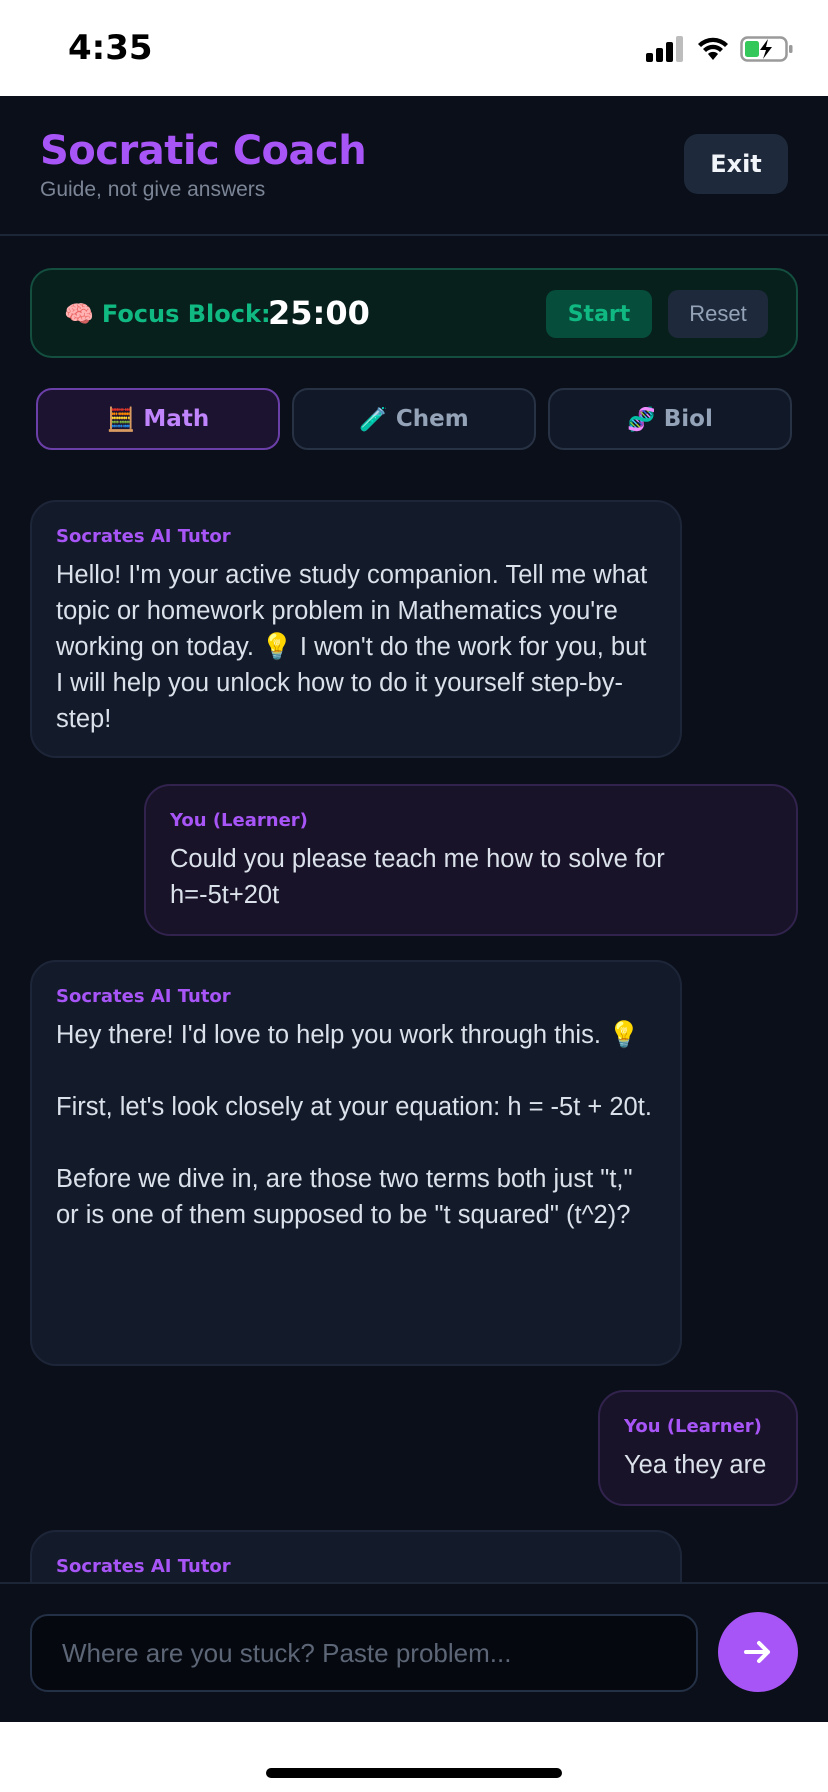 This screenshot has width=828, height=1792. Describe the element at coordinates (414, 313) in the screenshot. I see `focus-timer-panel: 🧠 Focus Block: 25:00 Start Reset` at that location.